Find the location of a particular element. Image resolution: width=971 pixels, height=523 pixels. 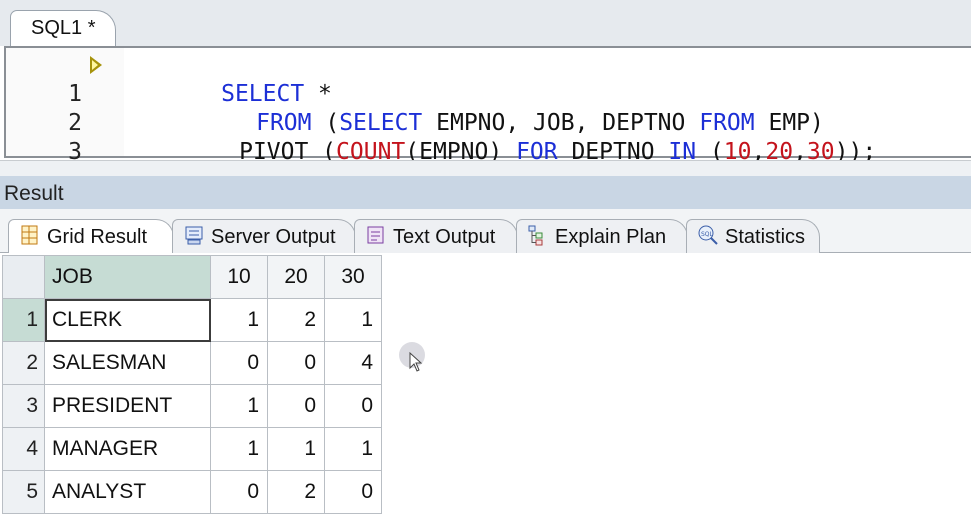

row-number: 5 is located at coordinates (23, 492).